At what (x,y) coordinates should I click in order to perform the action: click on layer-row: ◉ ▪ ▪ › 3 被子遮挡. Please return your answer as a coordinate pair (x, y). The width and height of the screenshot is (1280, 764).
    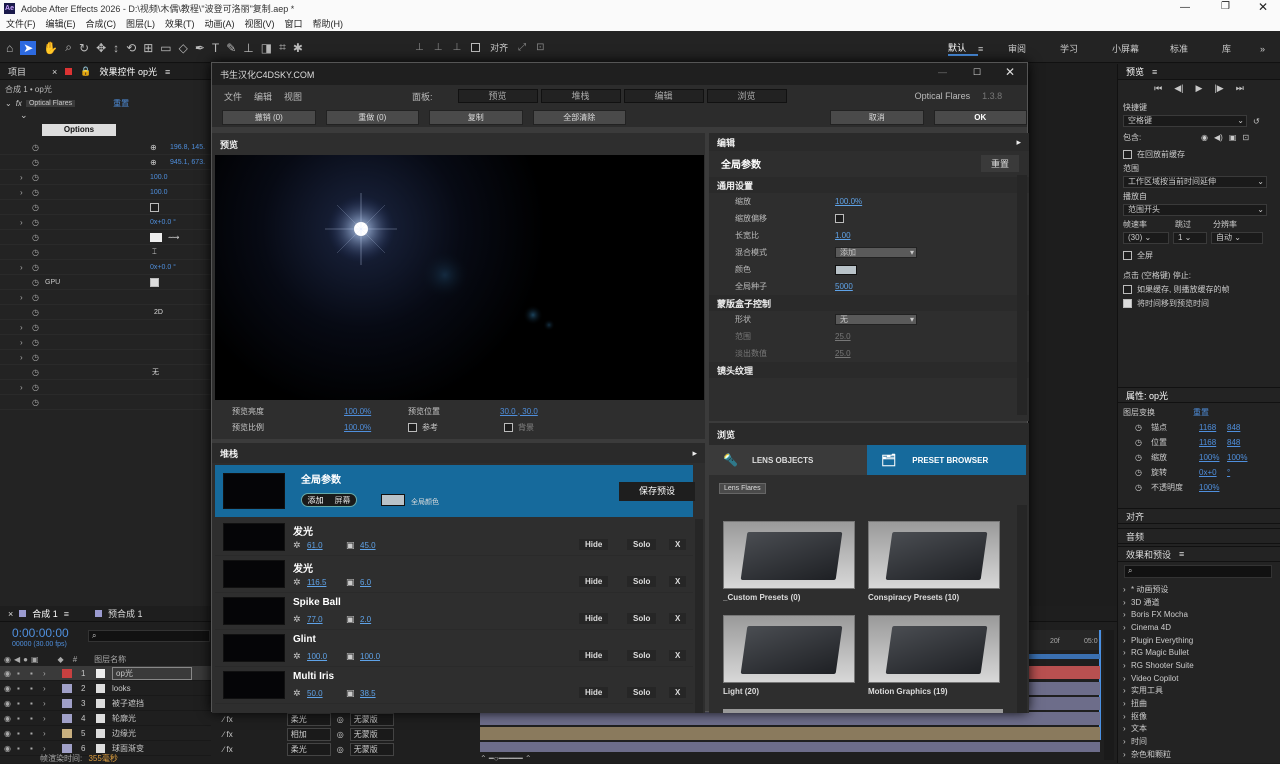
    Looking at the image, I should click on (105, 703).